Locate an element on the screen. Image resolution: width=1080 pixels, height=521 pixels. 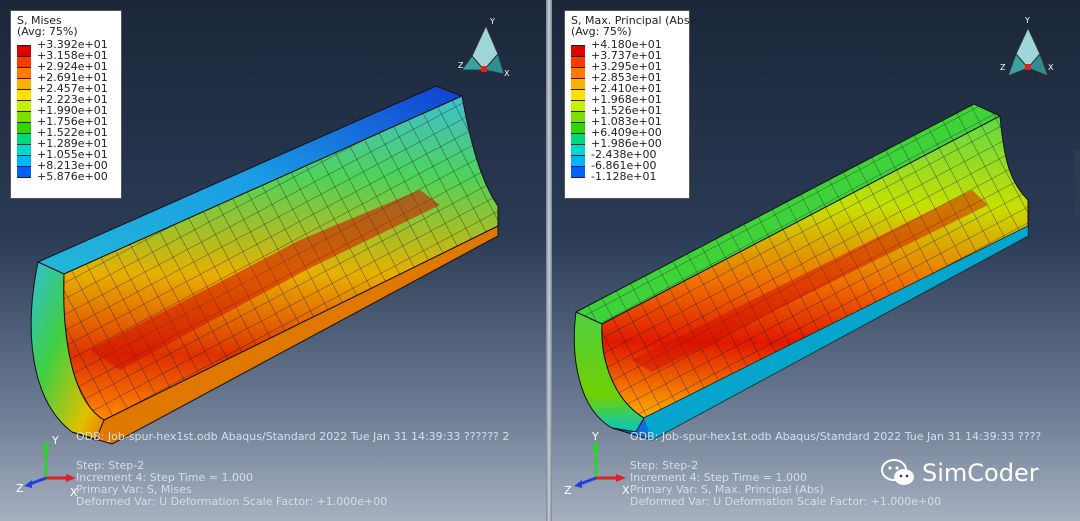
watermark-text: SimCoder is located at coordinates (980, 473).